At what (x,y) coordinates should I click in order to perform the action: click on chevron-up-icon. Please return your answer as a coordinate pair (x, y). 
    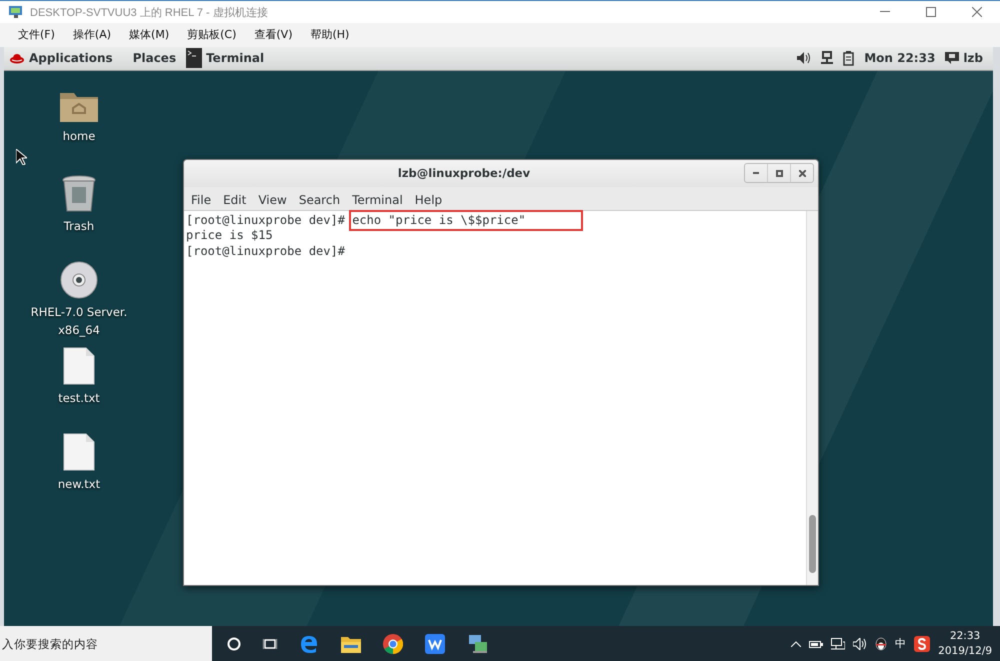
    Looking at the image, I should click on (796, 643).